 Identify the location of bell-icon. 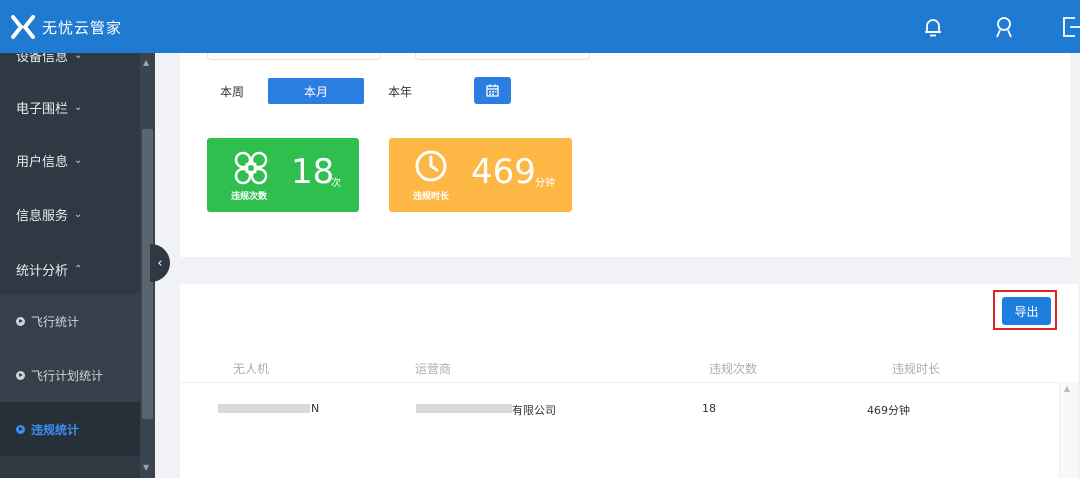
(933, 27).